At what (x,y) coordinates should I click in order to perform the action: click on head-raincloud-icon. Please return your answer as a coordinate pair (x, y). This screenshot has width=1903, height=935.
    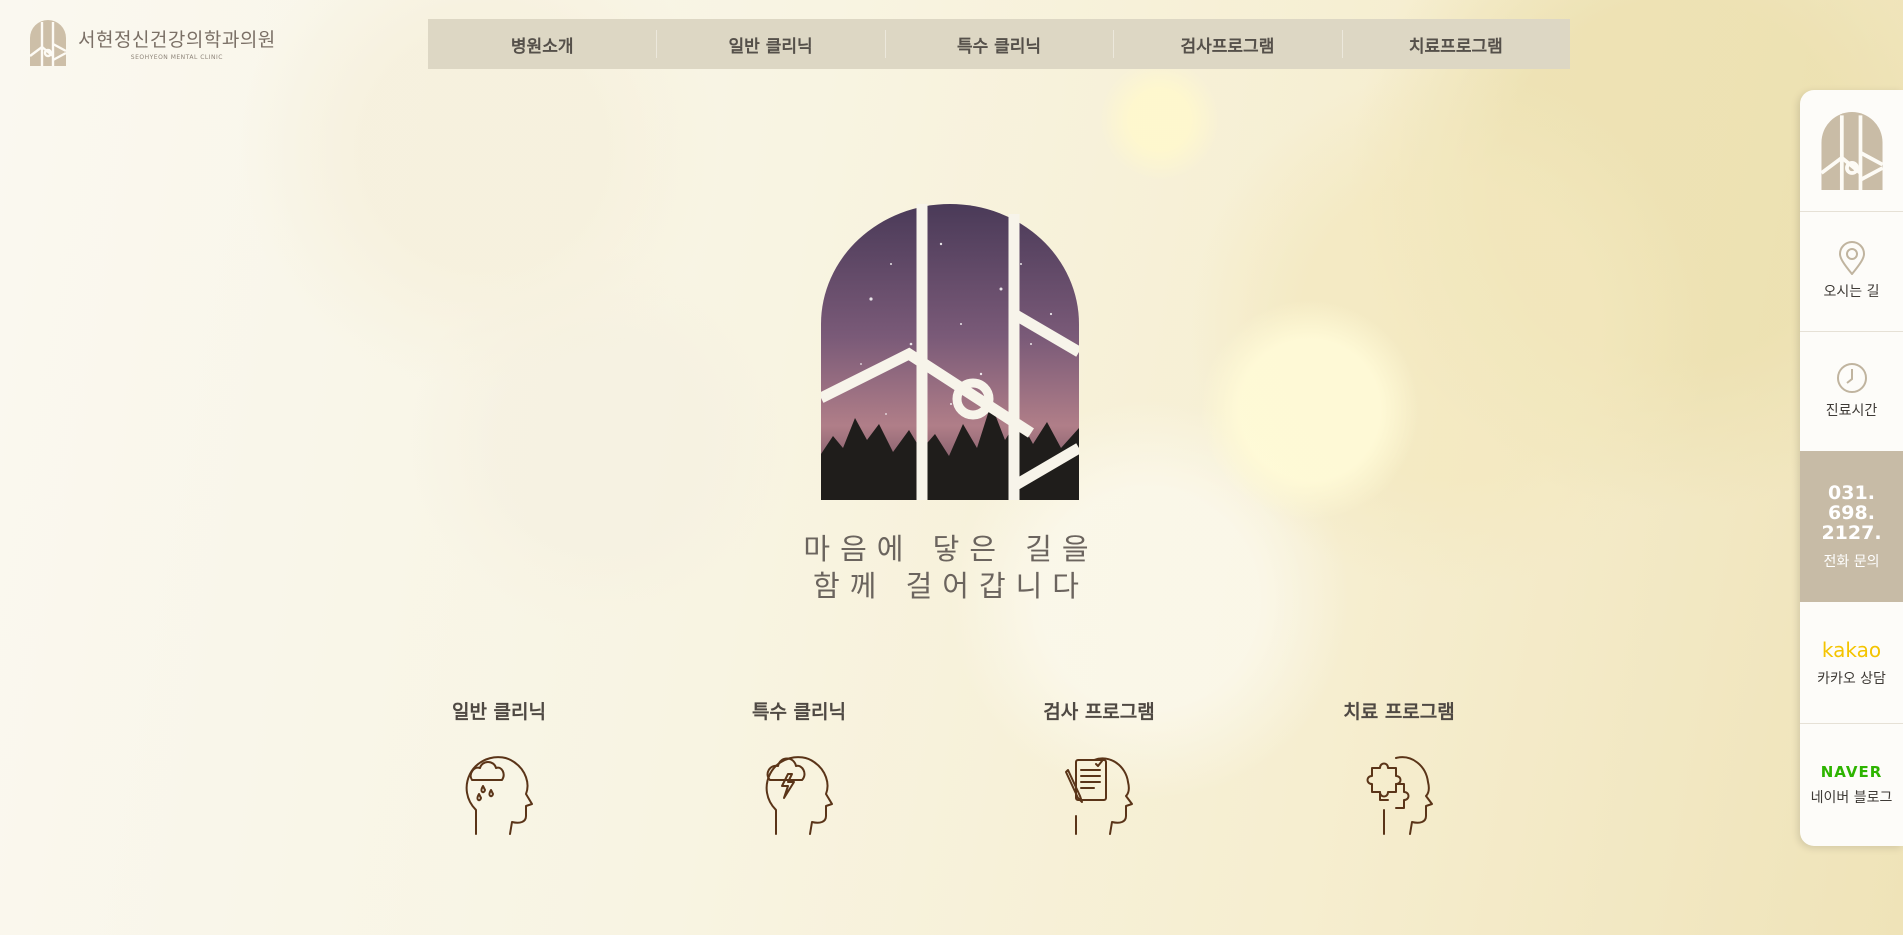
    Looking at the image, I should click on (499, 795).